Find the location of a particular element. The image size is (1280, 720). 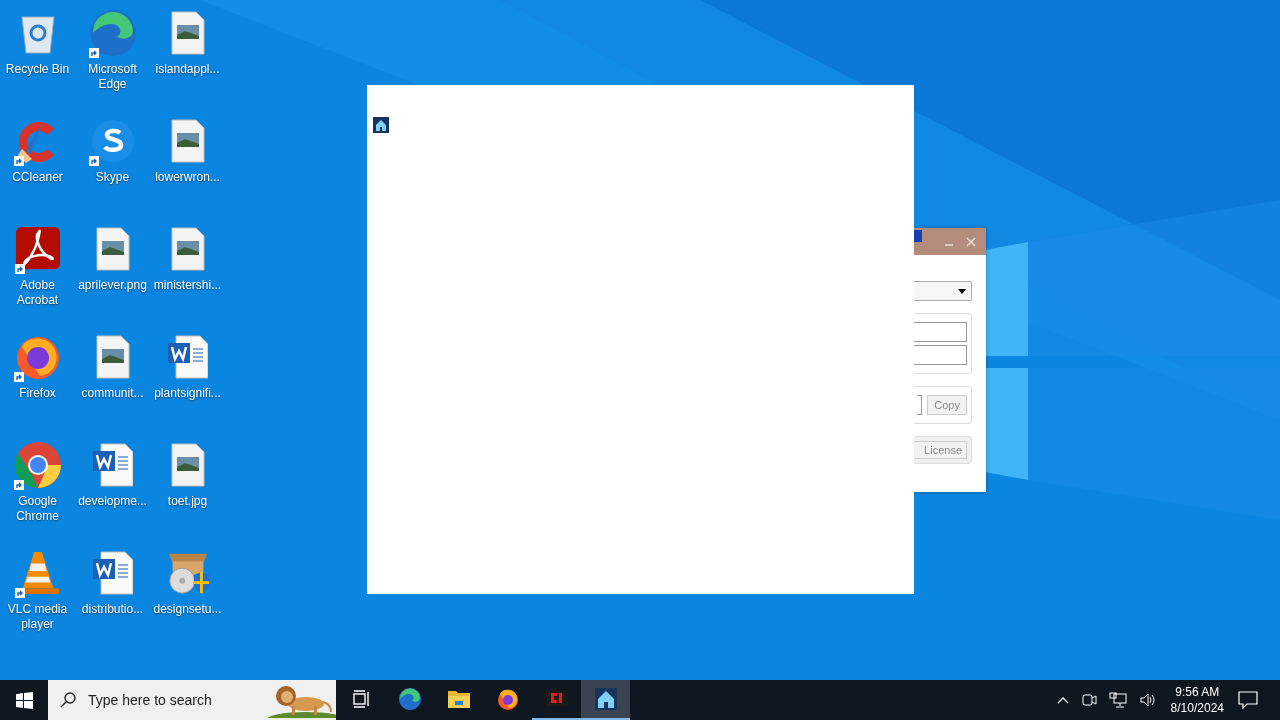

chevron-up-icon is located at coordinates (1062, 700).